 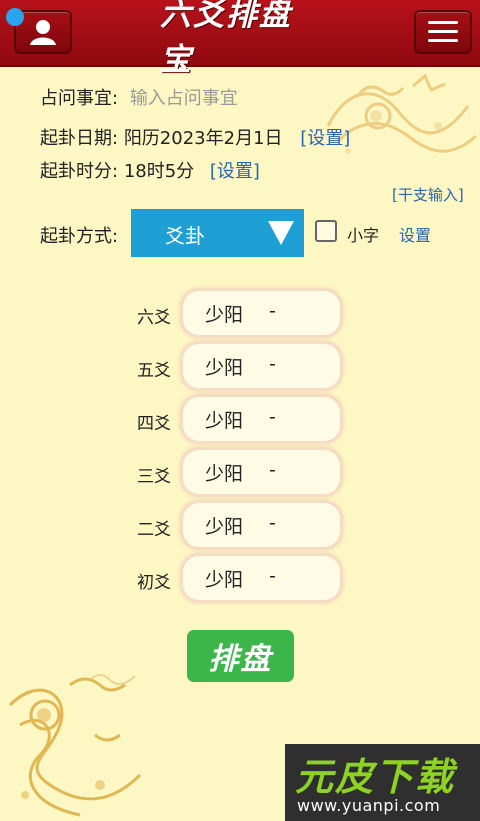 What do you see at coordinates (428, 194) in the screenshot?
I see `ganzhi-input-link: [干支输入]` at bounding box center [428, 194].